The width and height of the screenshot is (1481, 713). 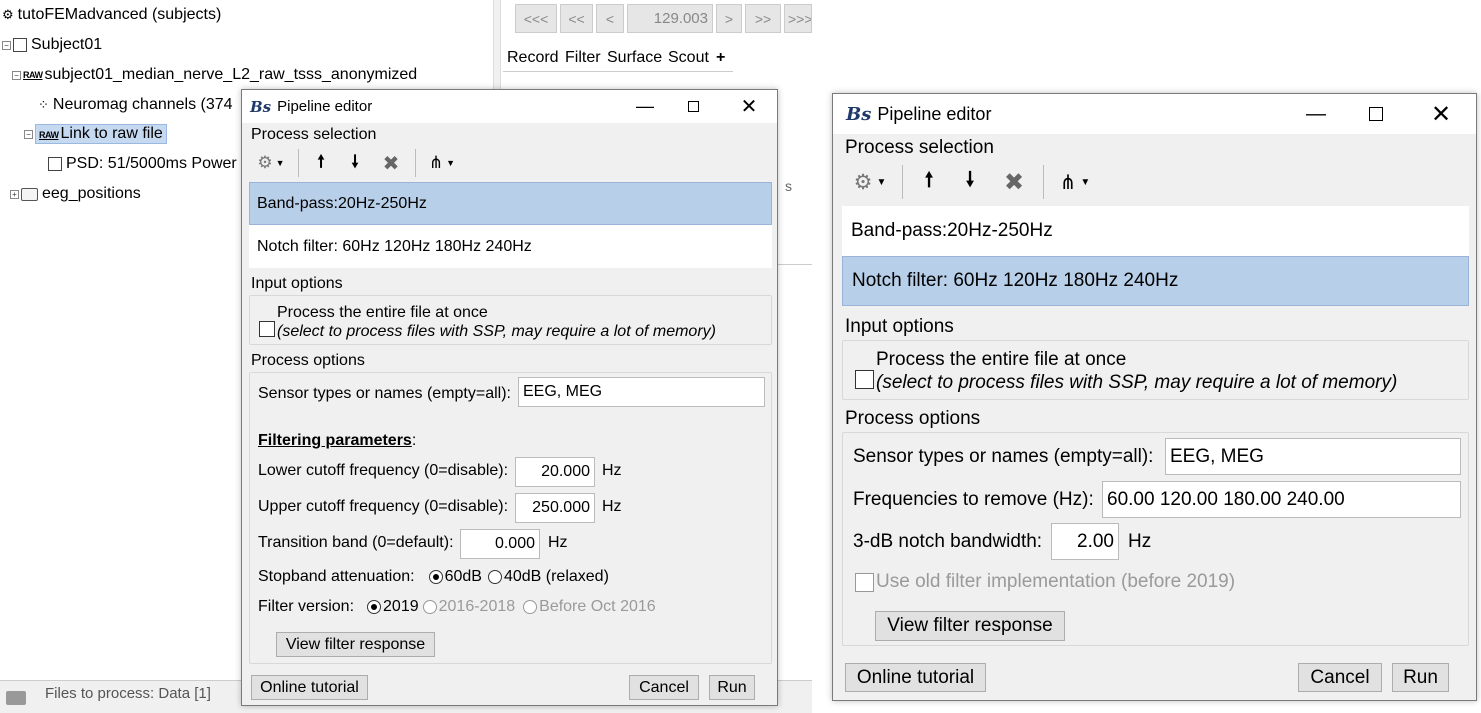 What do you see at coordinates (298, 163) in the screenshot?
I see `toolbar-separator` at bounding box center [298, 163].